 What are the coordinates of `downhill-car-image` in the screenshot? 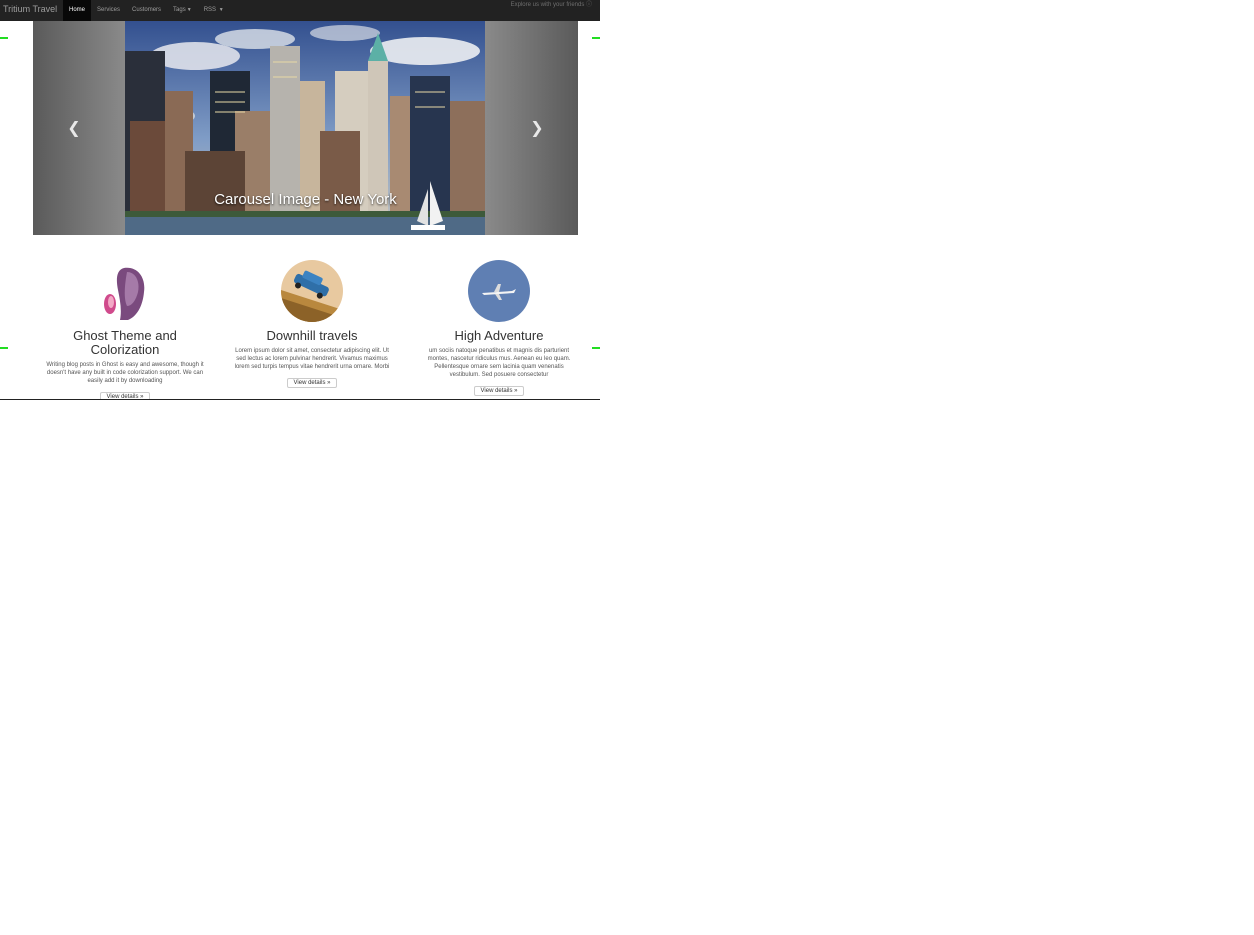 It's located at (312, 291).